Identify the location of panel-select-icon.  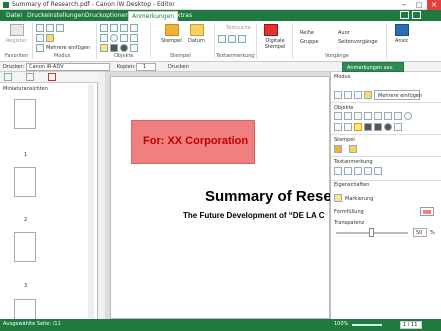
(348, 95).